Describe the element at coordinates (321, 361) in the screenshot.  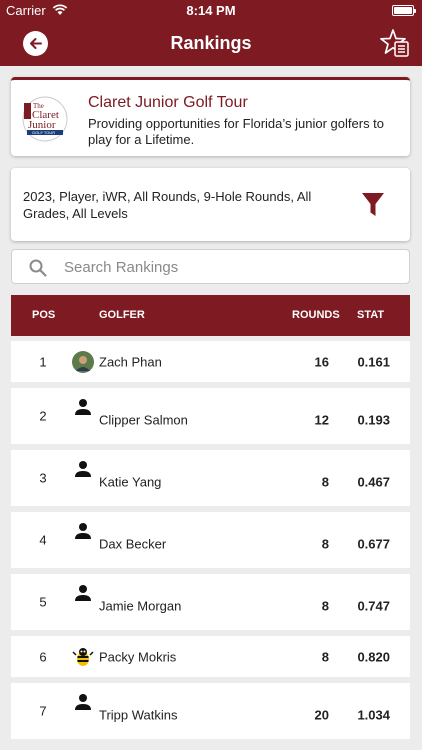
I see `row-rounds: 16` at that location.